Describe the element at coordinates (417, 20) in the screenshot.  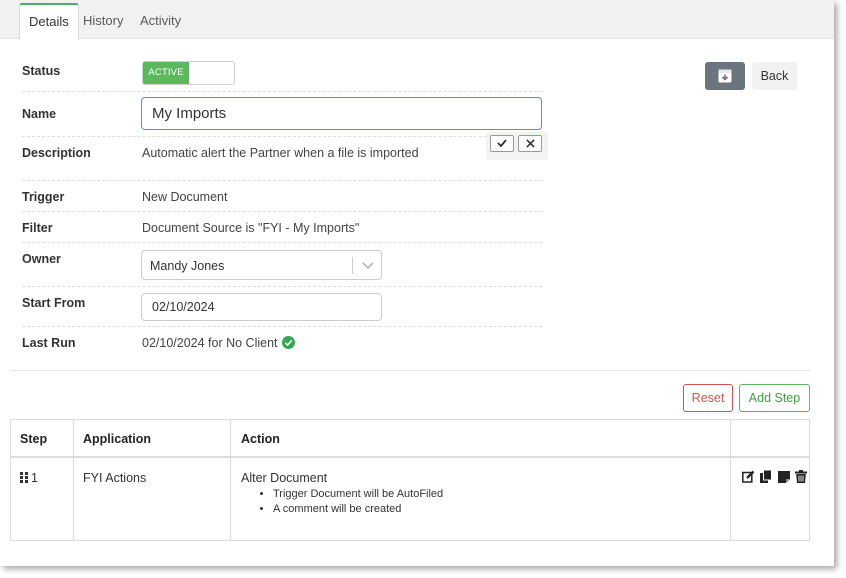
I see `tab-bar: Details History Activity` at that location.